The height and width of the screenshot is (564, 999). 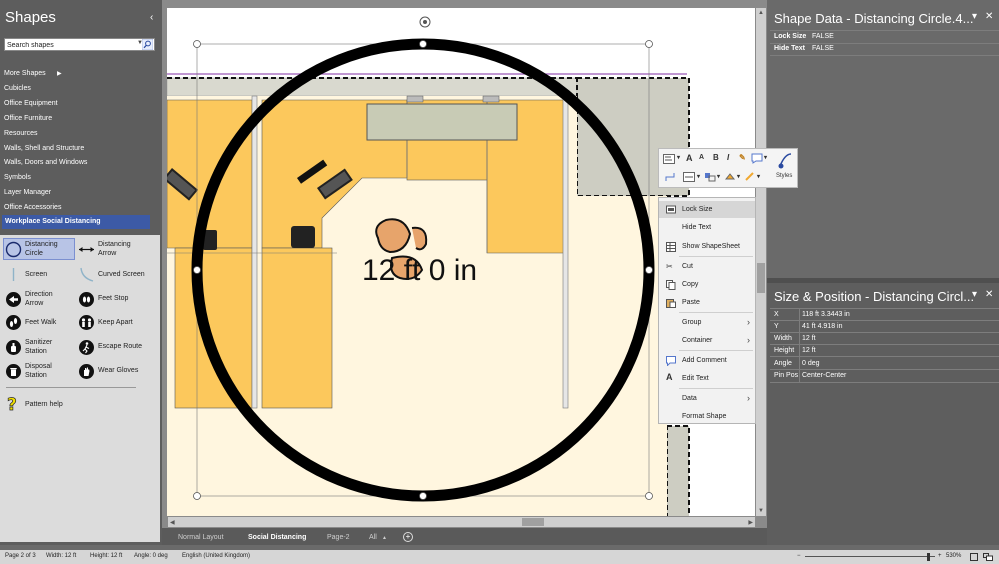 I want to click on scroll-right-icon: ▶, so click(x=750, y=522).